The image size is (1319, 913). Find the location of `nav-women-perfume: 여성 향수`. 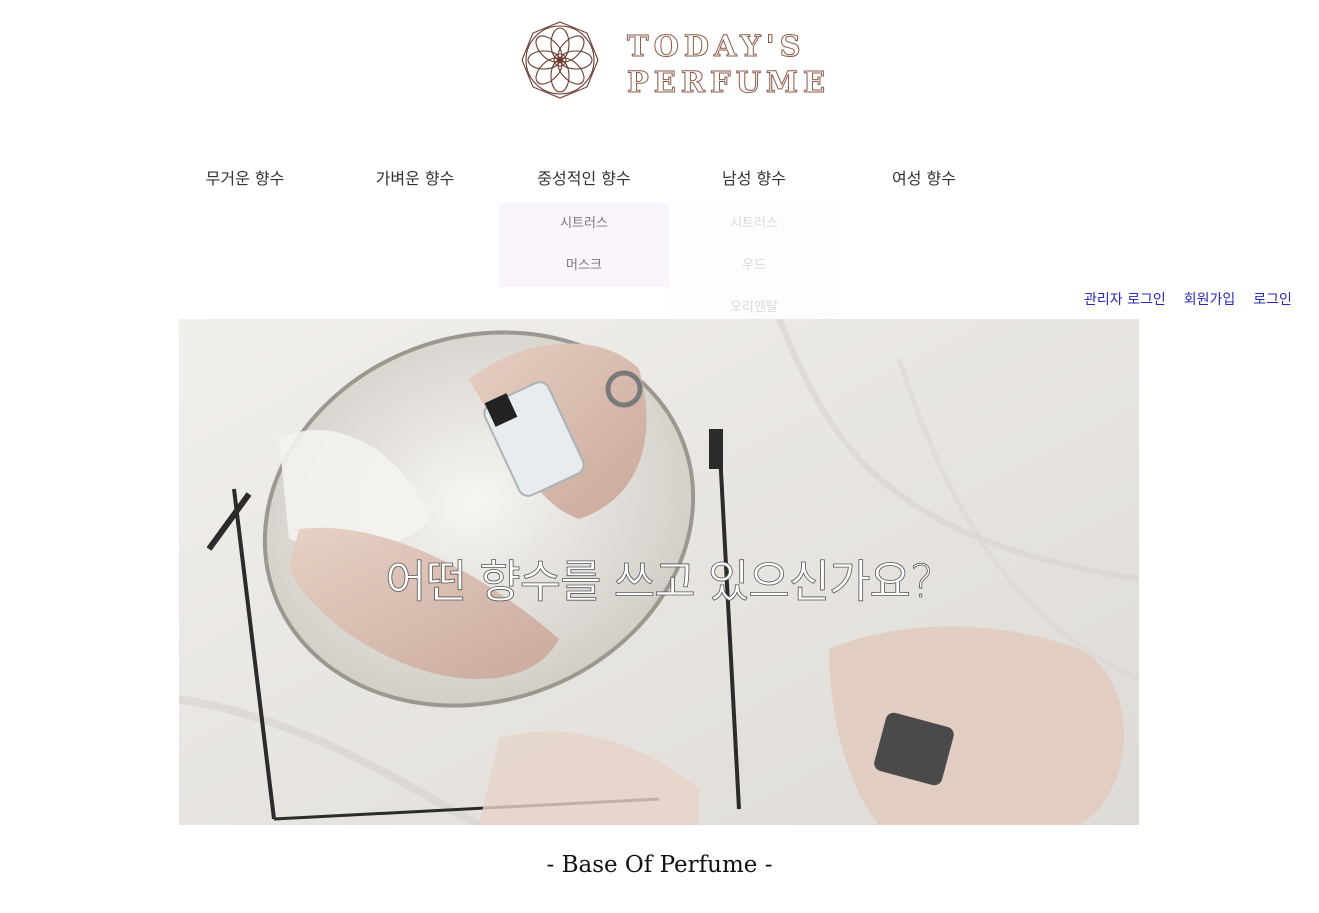

nav-women-perfume: 여성 향수 is located at coordinates (924, 177).